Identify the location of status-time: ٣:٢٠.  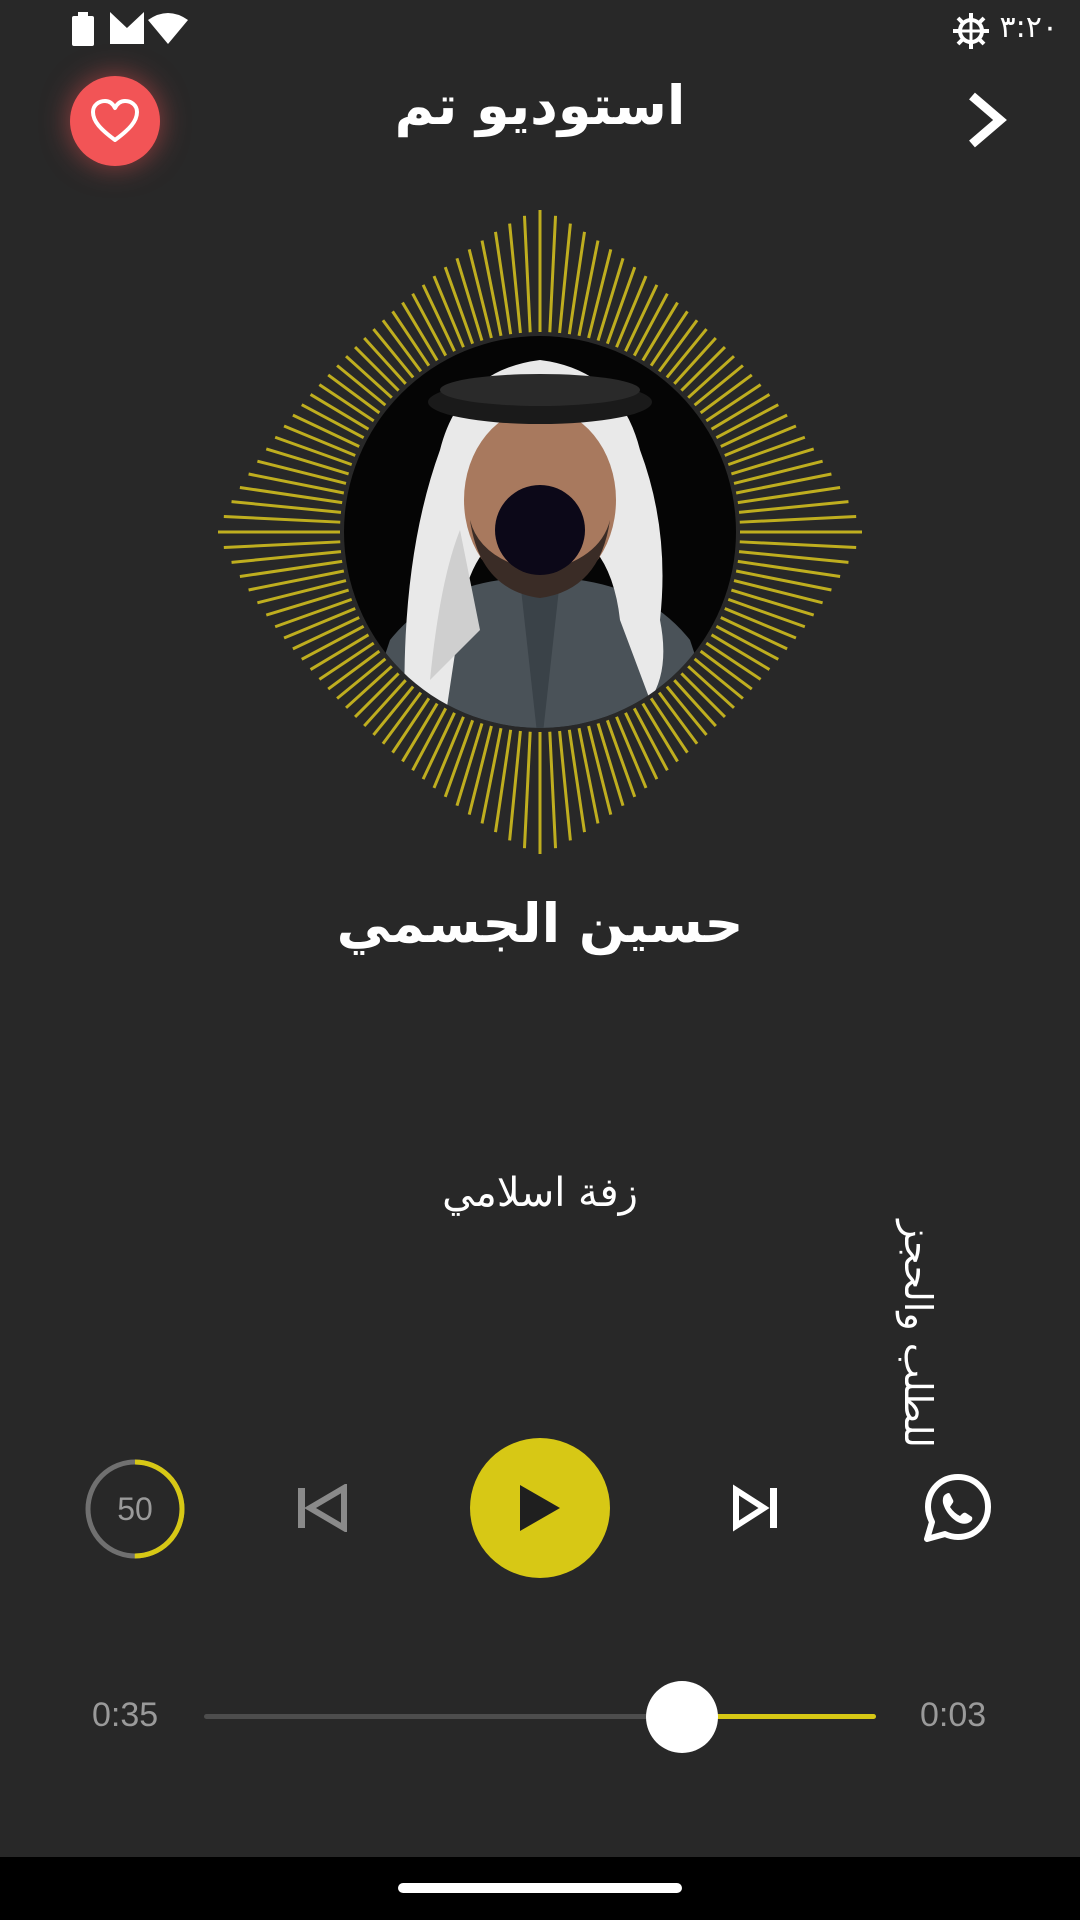
(1028, 27).